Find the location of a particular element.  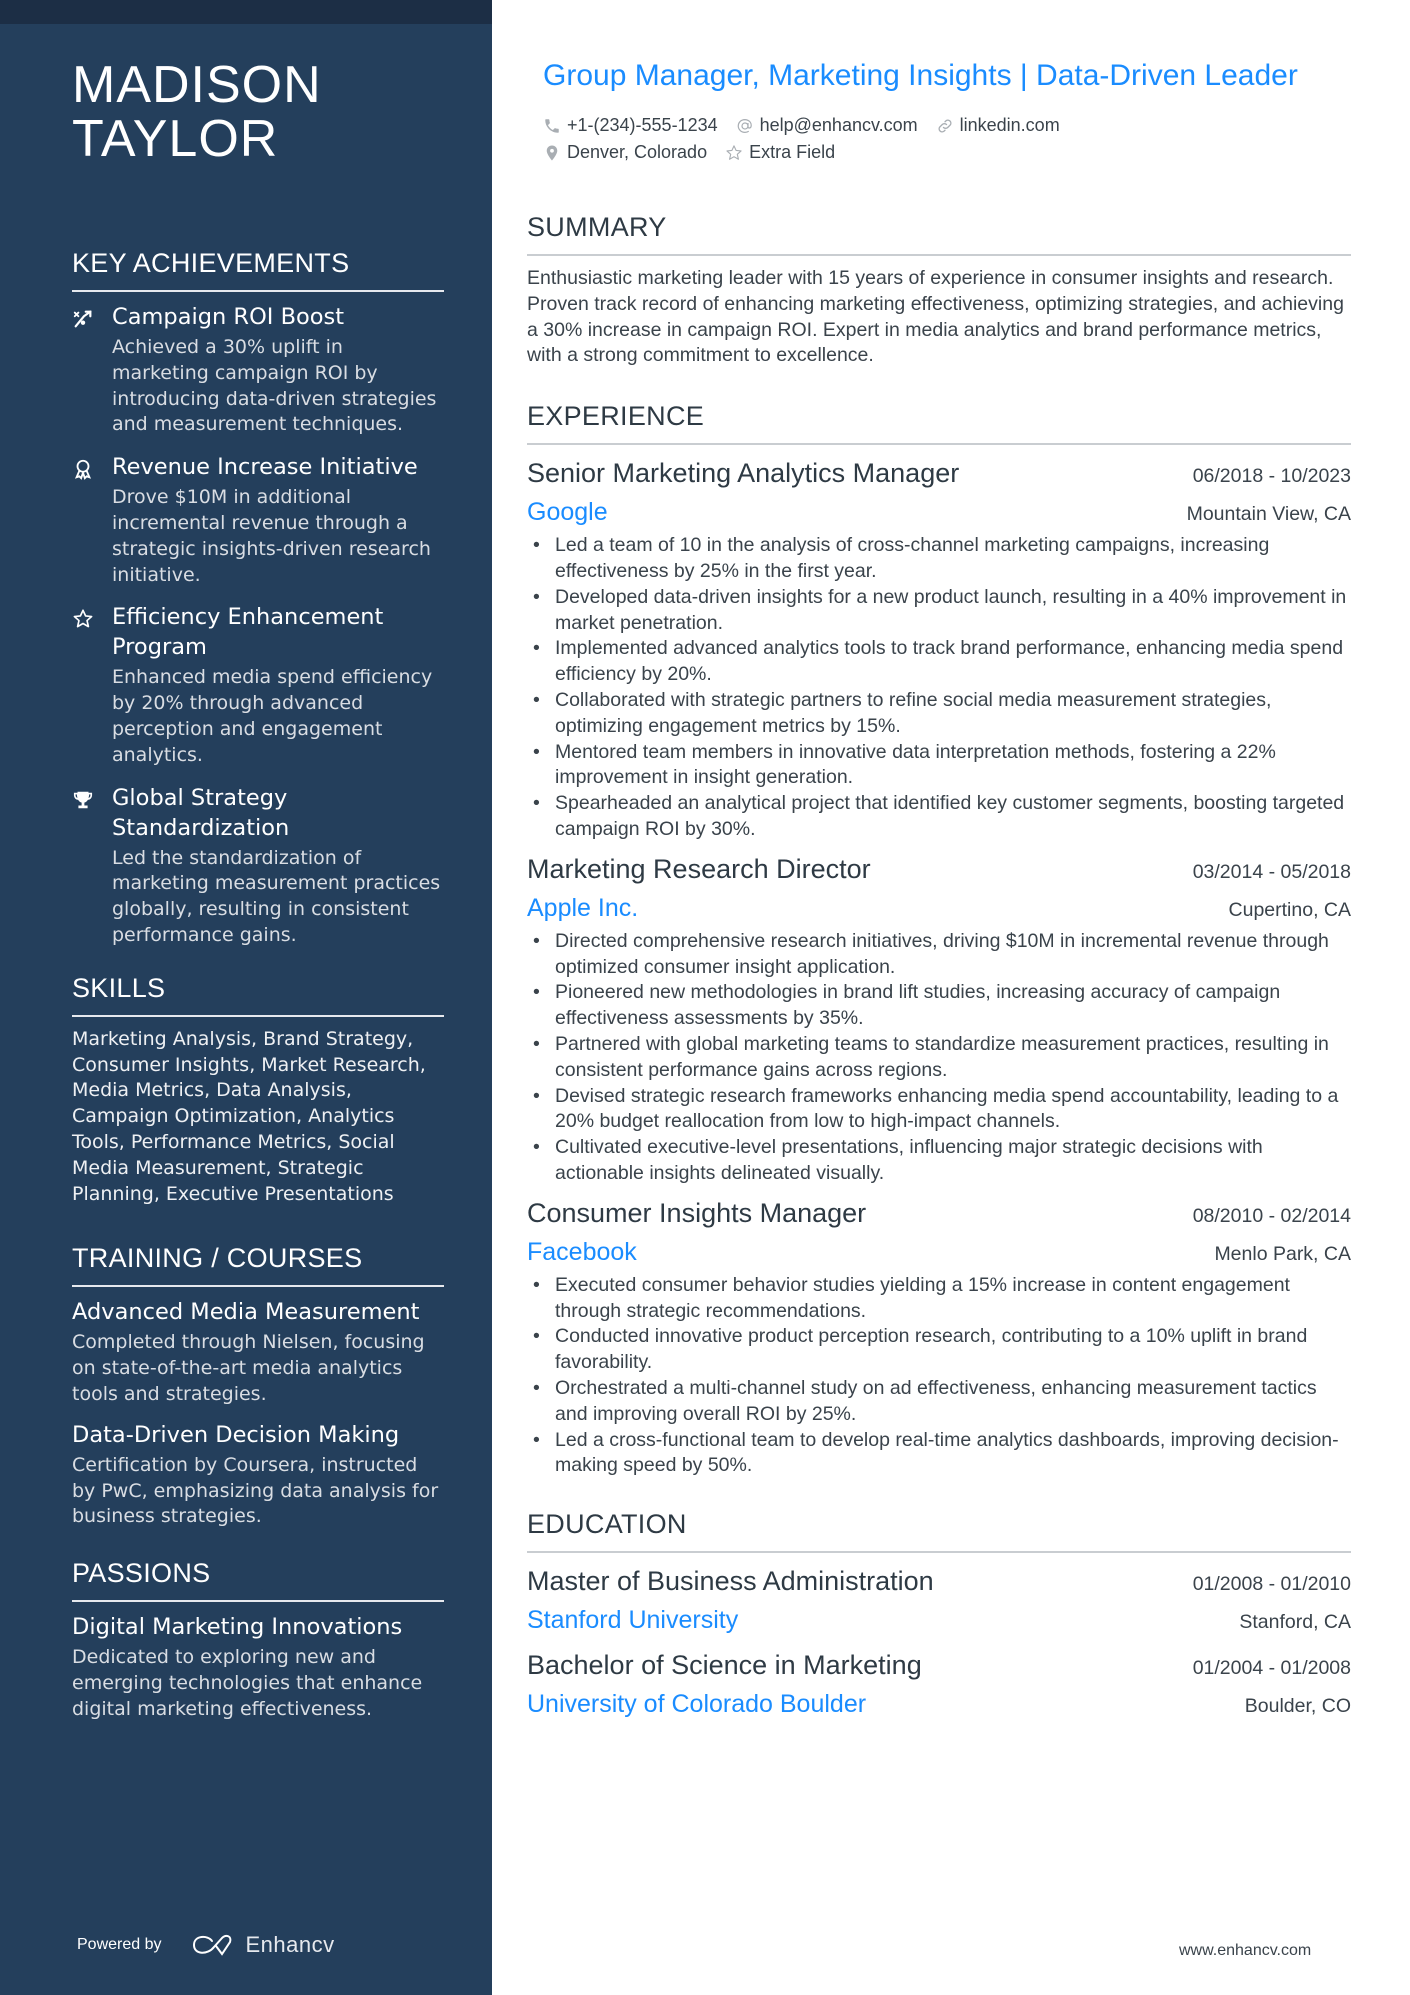

job-dates: 03/2014 - 05/2018 is located at coordinates (1271, 871).